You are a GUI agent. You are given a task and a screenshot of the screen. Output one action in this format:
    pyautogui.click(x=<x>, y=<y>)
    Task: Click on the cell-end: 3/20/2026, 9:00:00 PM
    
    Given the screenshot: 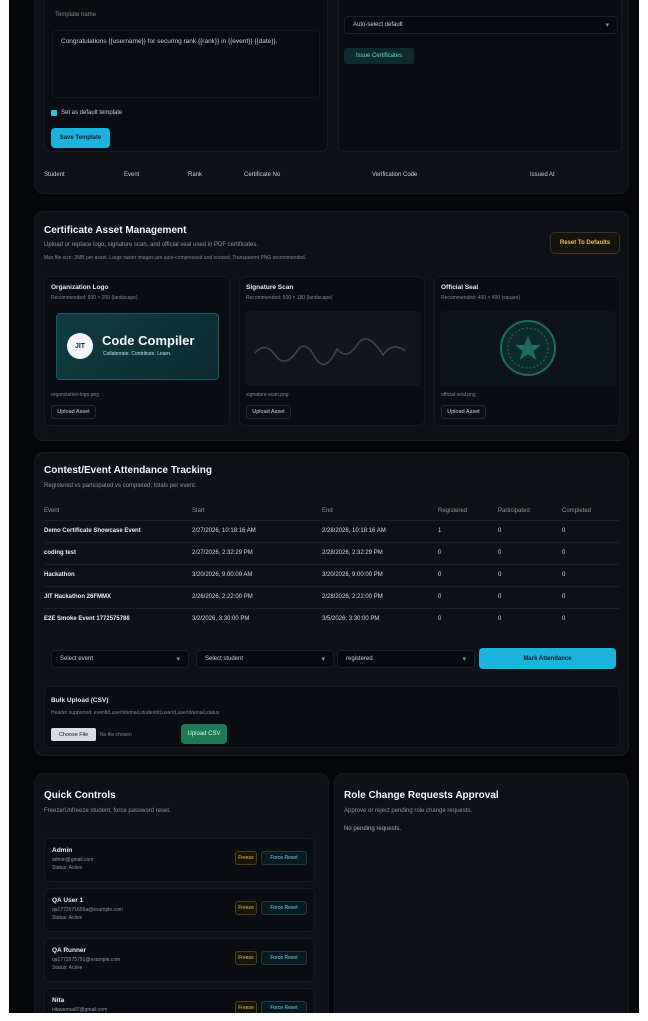 What is the action you would take?
    pyautogui.click(x=380, y=574)
    